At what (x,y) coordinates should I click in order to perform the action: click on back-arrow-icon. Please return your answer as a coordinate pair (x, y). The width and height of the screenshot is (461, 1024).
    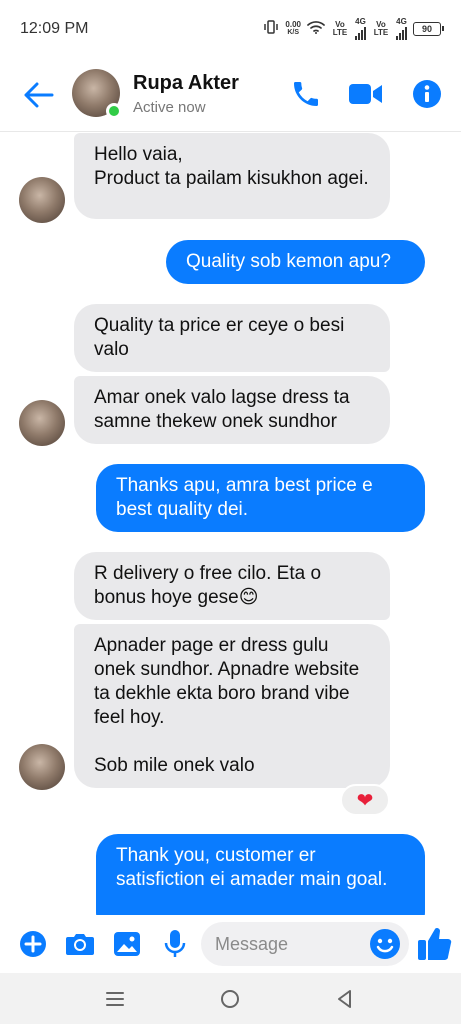
    Looking at the image, I should click on (39, 95).